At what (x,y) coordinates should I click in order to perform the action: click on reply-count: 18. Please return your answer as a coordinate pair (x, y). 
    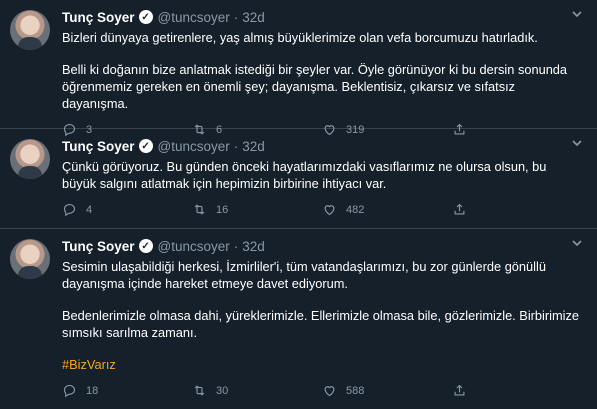
    Looking at the image, I should click on (92, 390).